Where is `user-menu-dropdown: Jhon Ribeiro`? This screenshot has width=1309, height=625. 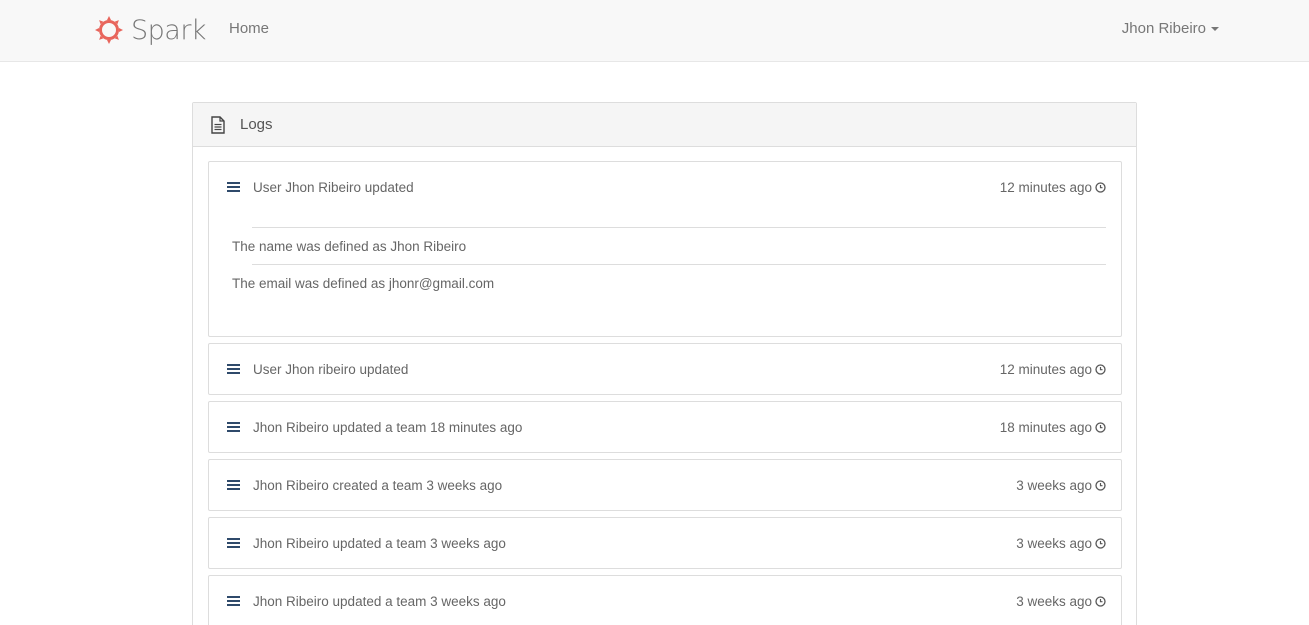
user-menu-dropdown: Jhon Ribeiro is located at coordinates (1170, 28).